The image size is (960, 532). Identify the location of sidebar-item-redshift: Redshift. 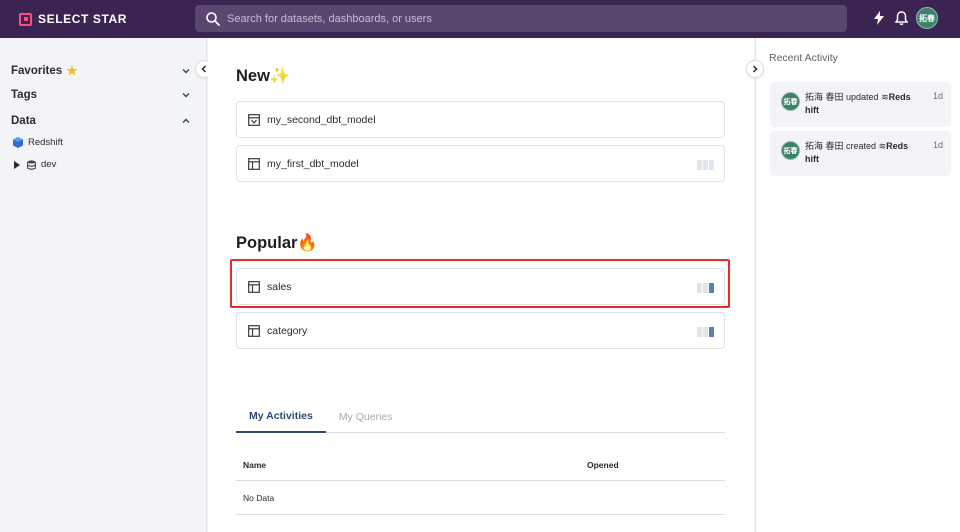
(38, 142).